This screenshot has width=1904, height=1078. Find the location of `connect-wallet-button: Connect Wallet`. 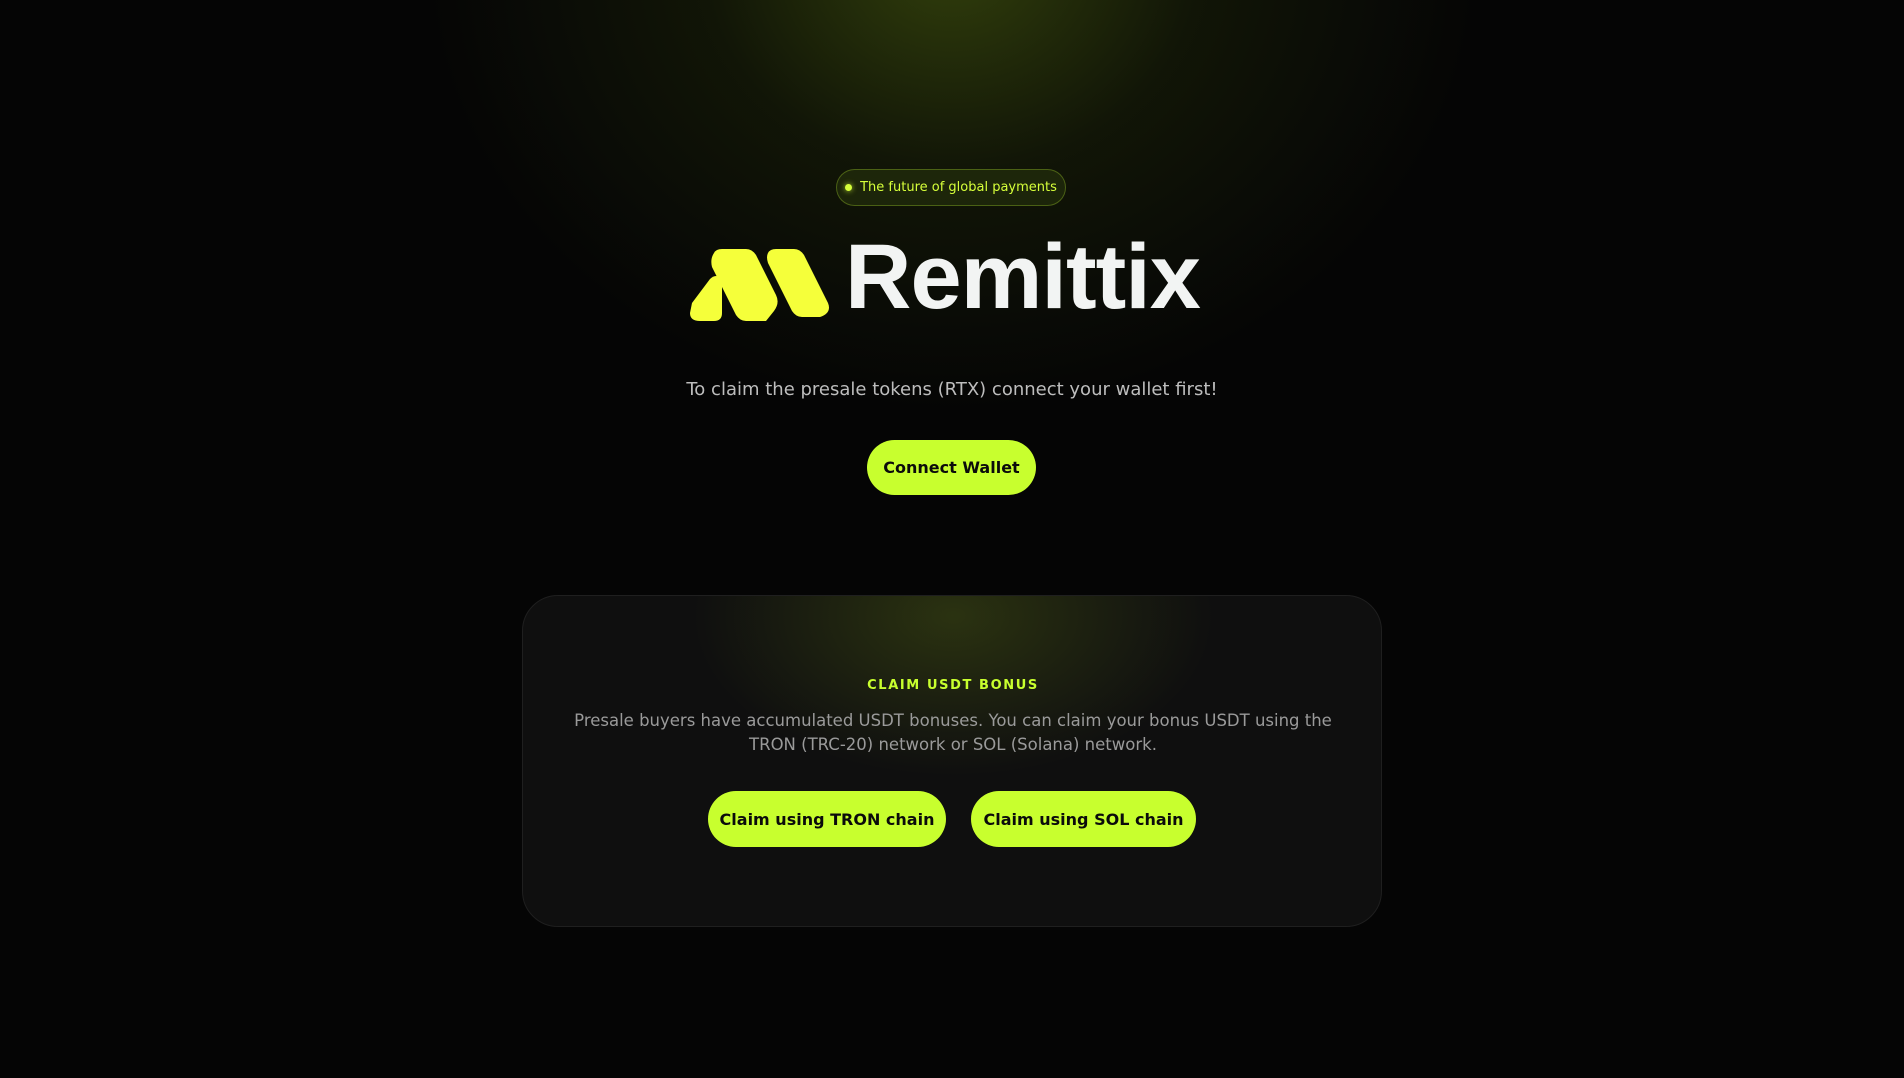

connect-wallet-button: Connect Wallet is located at coordinates (951, 467).